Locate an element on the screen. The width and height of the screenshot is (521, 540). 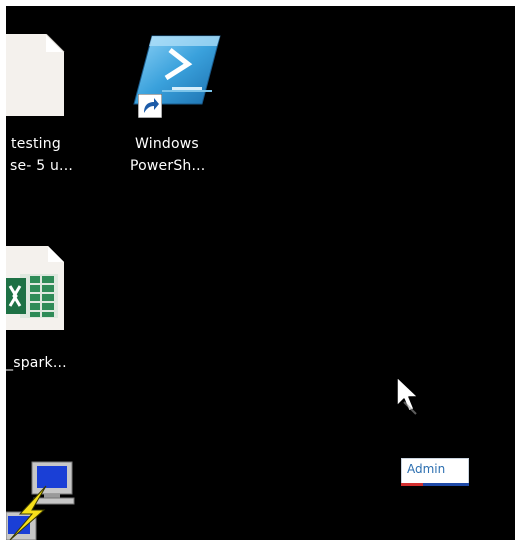
shortcut-arrow-icon is located at coordinates (150, 106).